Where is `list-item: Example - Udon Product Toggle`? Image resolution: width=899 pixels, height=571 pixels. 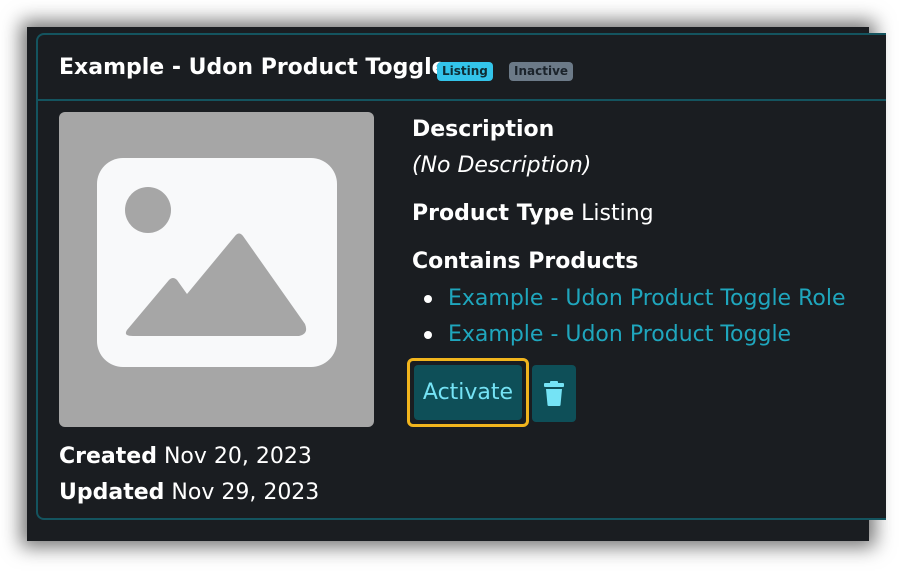 list-item: Example - Udon Product Toggle is located at coordinates (629, 335).